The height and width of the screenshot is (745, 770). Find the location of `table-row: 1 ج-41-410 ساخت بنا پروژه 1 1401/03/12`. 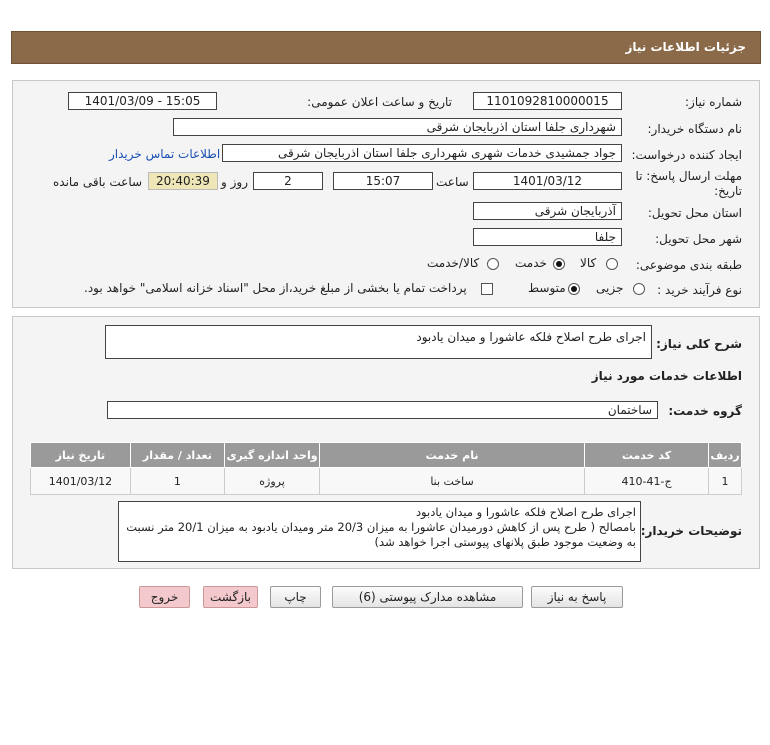

table-row: 1 ج-41-410 ساخت بنا پروژه 1 1401/03/12 is located at coordinates (386, 481).